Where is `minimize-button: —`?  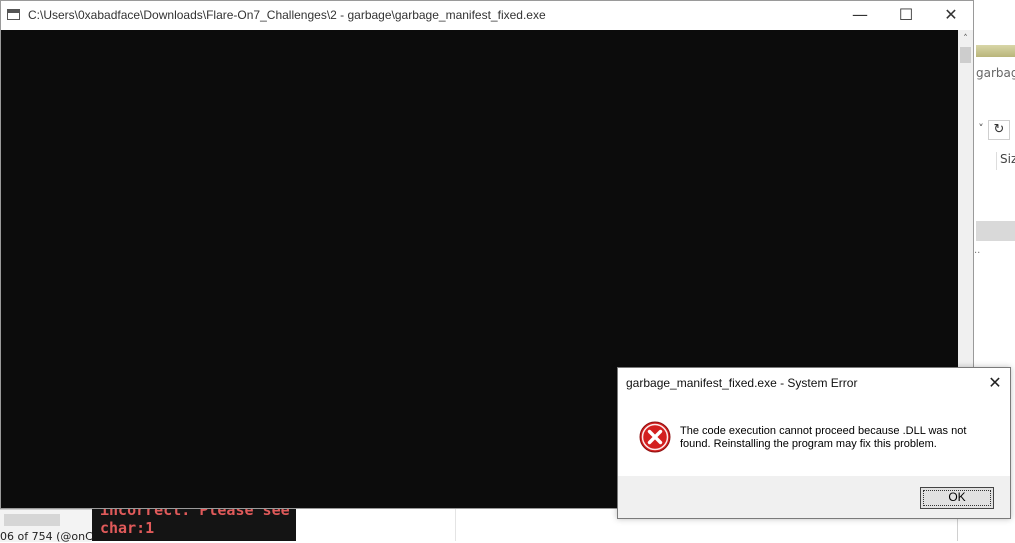
minimize-button: — is located at coordinates (860, 15).